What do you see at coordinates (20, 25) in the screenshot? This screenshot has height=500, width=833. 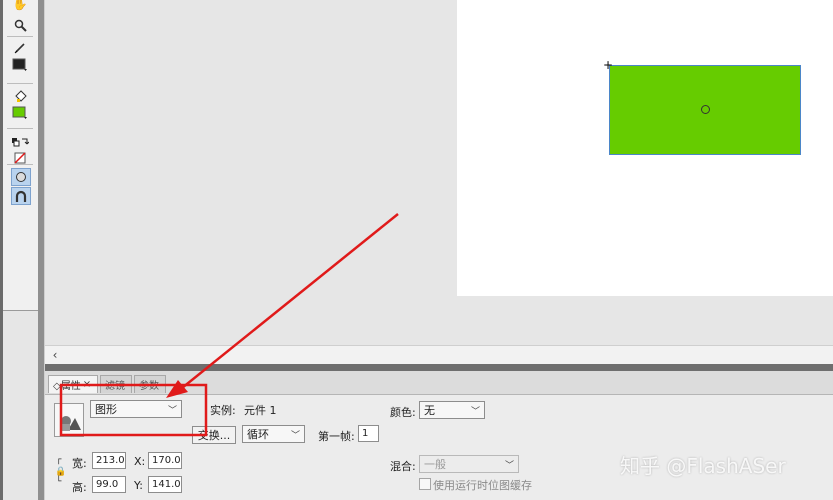 I see `zoom-icon` at bounding box center [20, 25].